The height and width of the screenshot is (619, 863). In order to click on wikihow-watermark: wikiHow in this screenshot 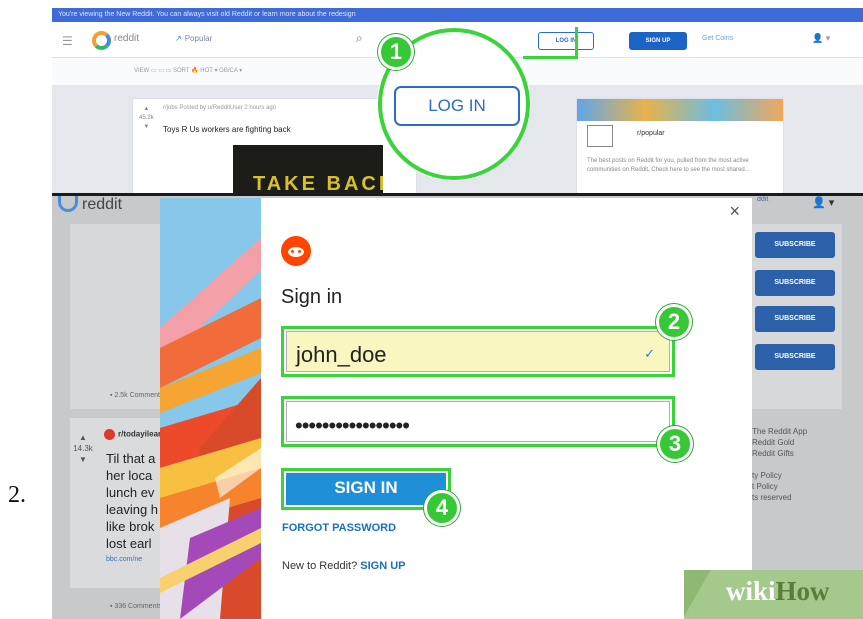, I will do `click(773, 594)`.